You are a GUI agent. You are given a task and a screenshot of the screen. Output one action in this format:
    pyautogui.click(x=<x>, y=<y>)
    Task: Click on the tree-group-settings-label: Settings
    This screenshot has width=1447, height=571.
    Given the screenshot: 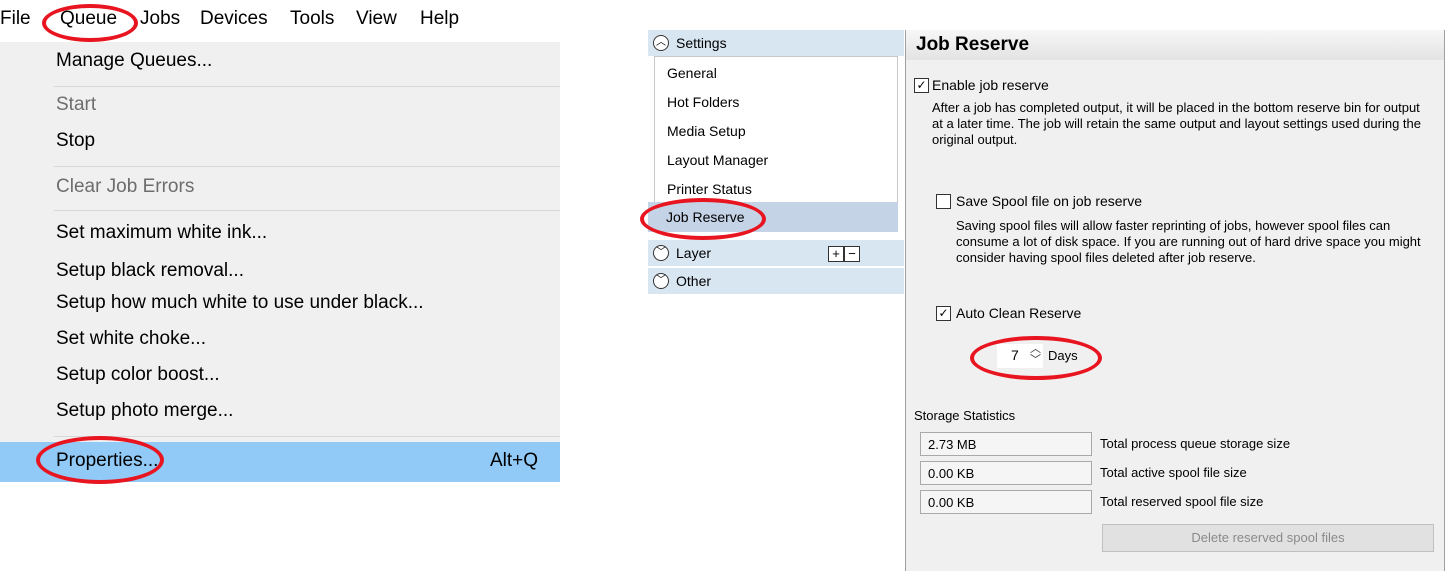 What is the action you would take?
    pyautogui.click(x=701, y=43)
    